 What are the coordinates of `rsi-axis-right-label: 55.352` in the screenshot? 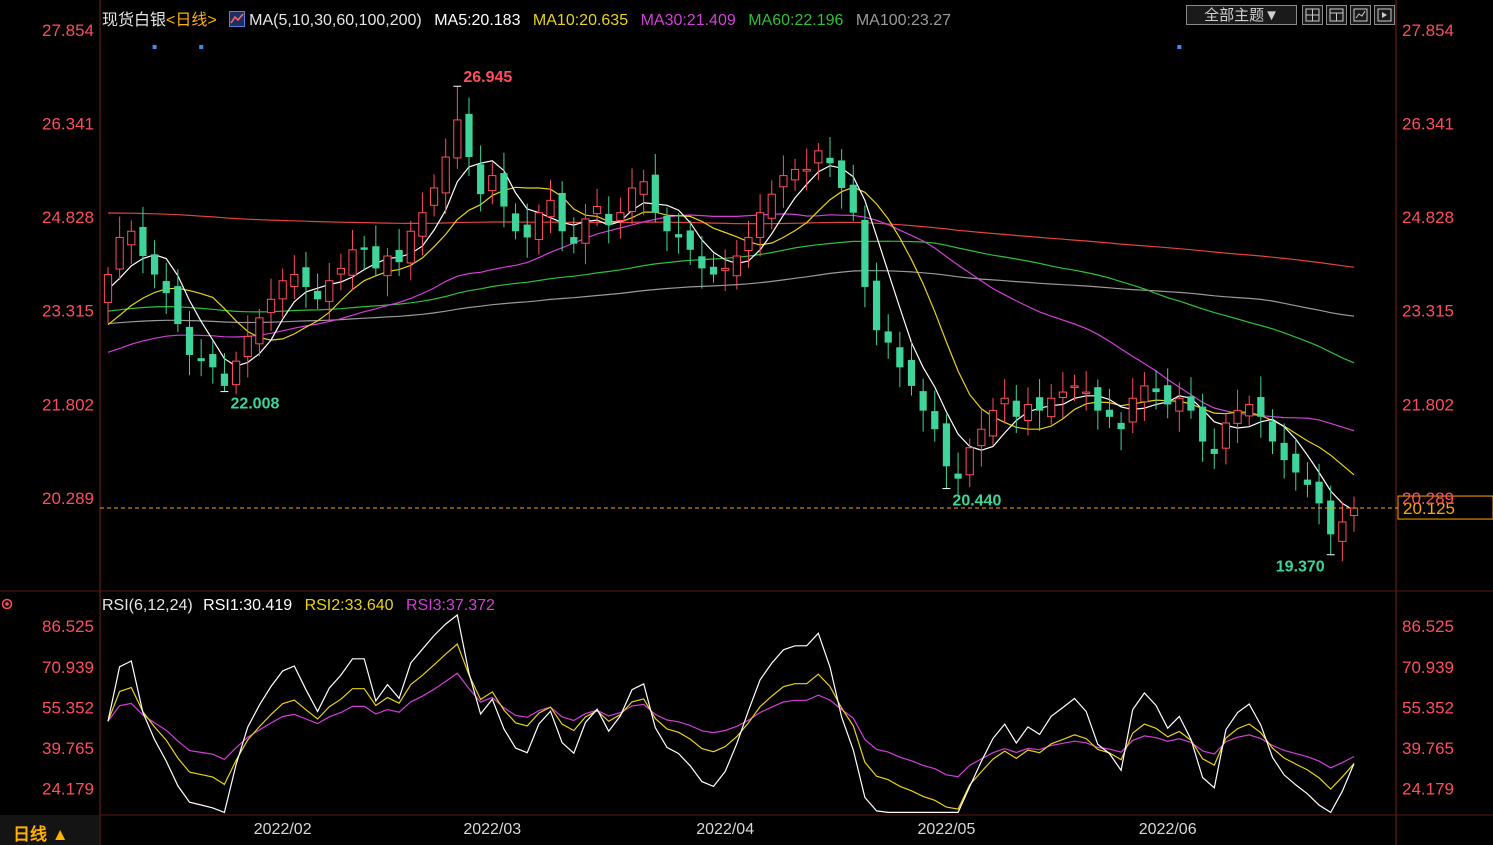 It's located at (1428, 707).